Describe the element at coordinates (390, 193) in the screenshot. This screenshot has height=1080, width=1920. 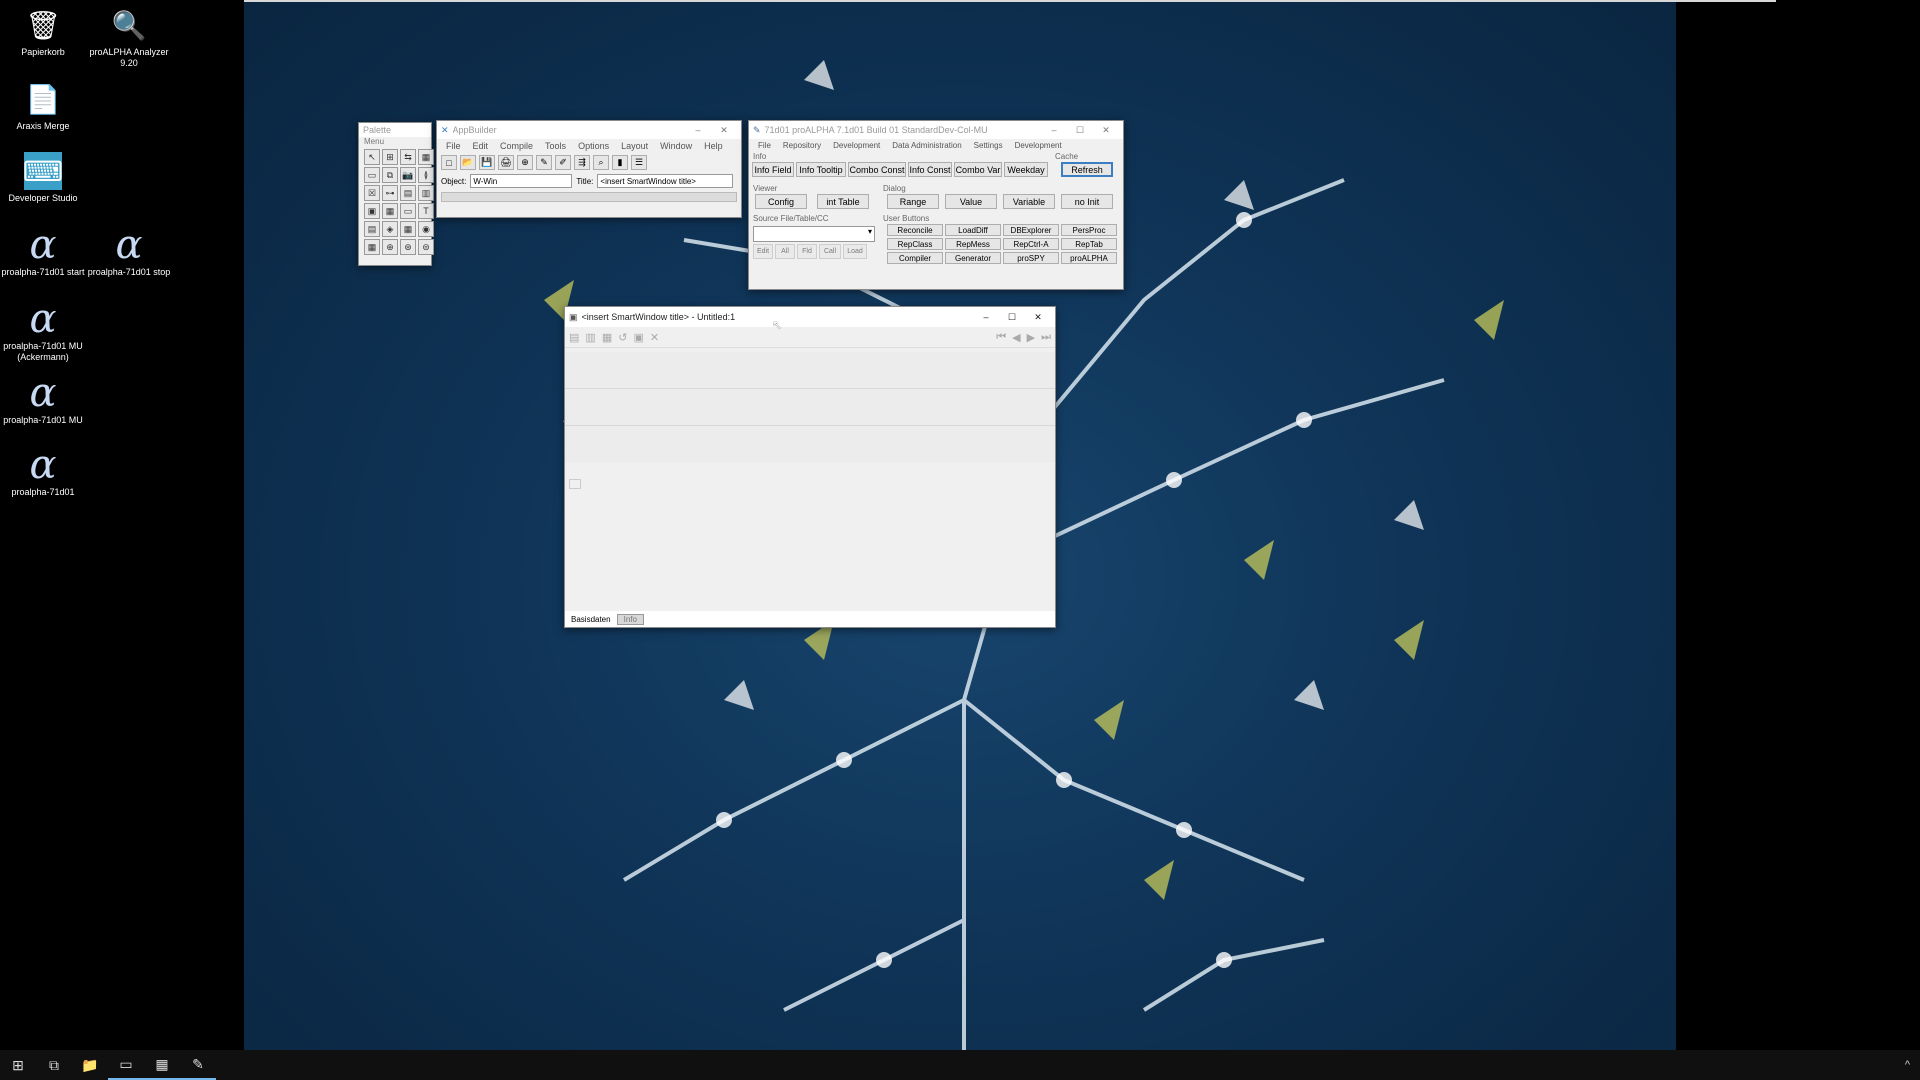
I see `button-tool-icon: ⊶` at that location.